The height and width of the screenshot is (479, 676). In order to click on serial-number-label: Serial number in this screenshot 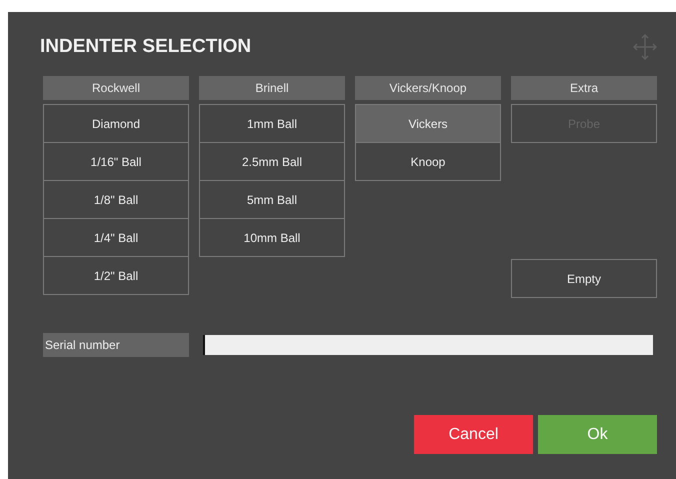, I will do `click(116, 345)`.